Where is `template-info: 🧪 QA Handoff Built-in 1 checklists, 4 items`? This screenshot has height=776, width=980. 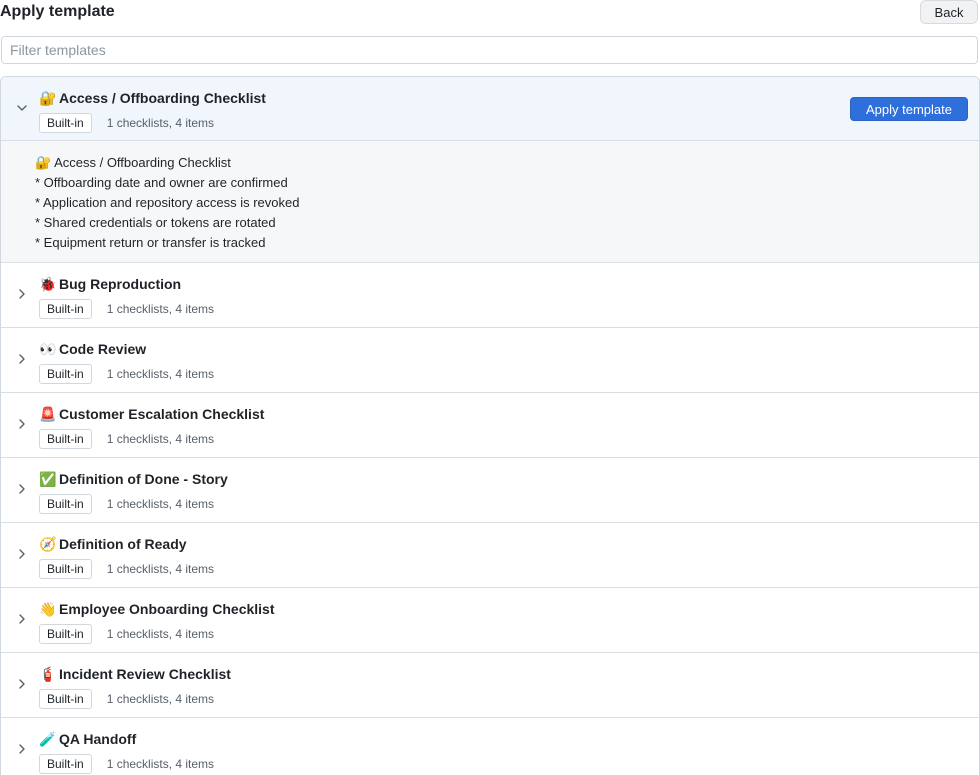
template-info: 🧪 QA Handoff Built-in 1 checklists, 4 items is located at coordinates (126, 752).